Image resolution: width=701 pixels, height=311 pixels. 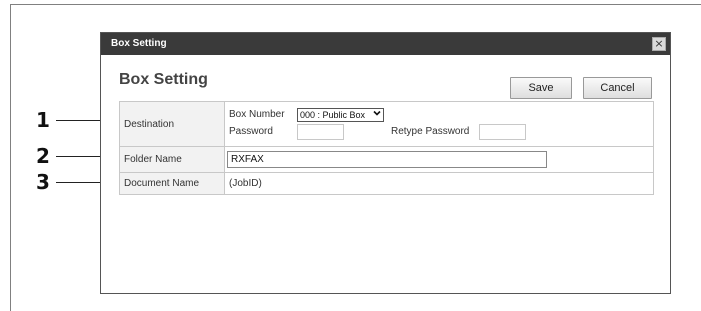 I want to click on folder-name-row: Folder Name RXFAX, so click(x=386, y=159).